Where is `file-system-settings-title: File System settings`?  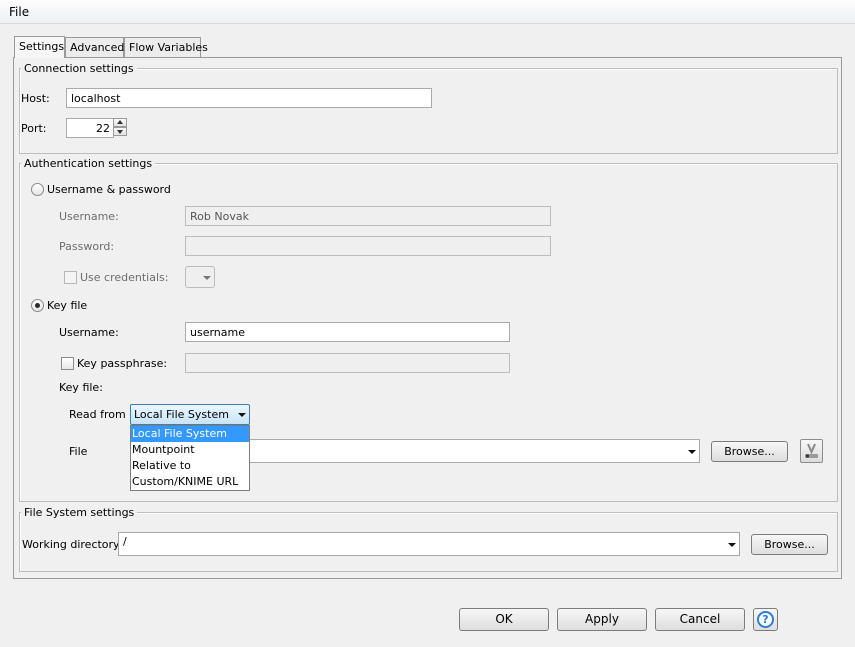
file-system-settings-title: File System settings is located at coordinates (79, 512).